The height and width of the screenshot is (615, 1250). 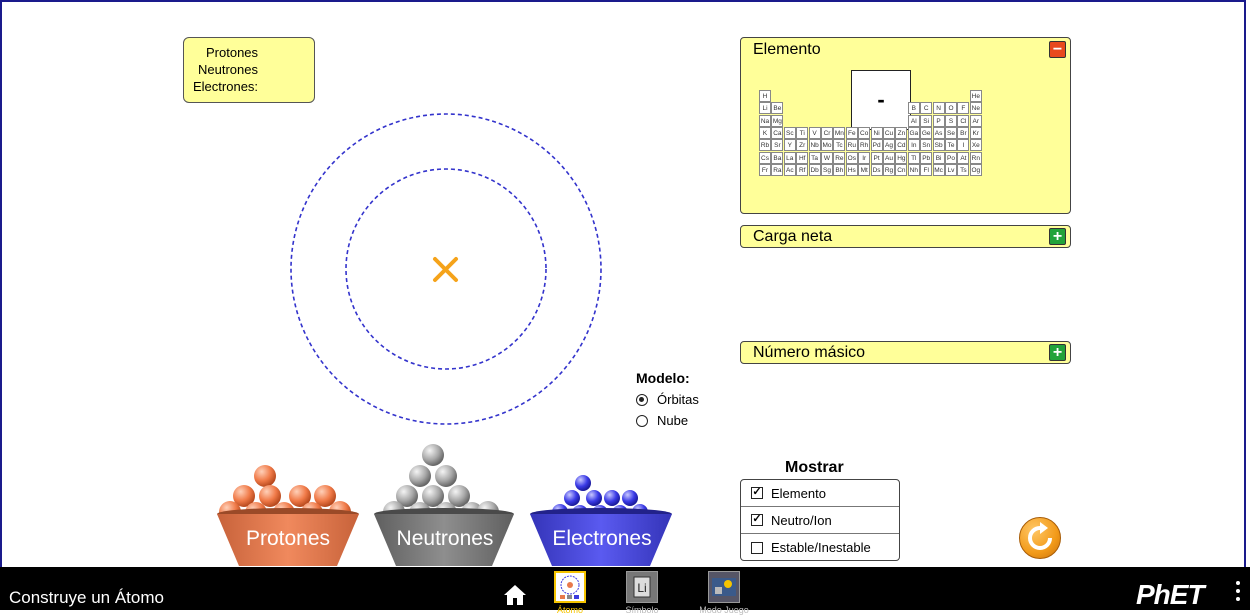 I want to click on home-icon, so click(x=515, y=595).